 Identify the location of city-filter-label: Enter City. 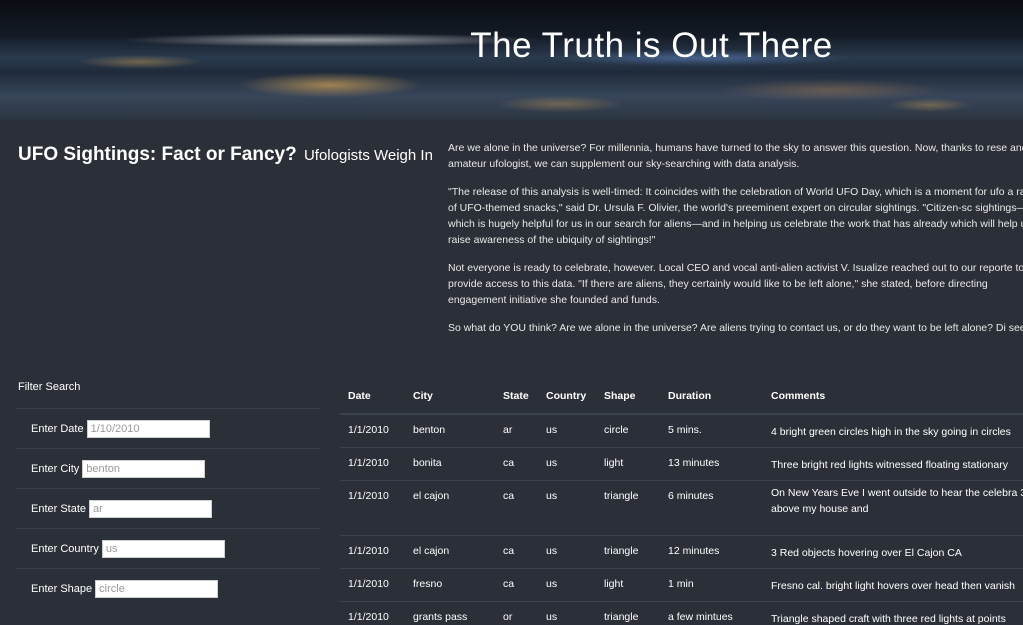
(55, 468).